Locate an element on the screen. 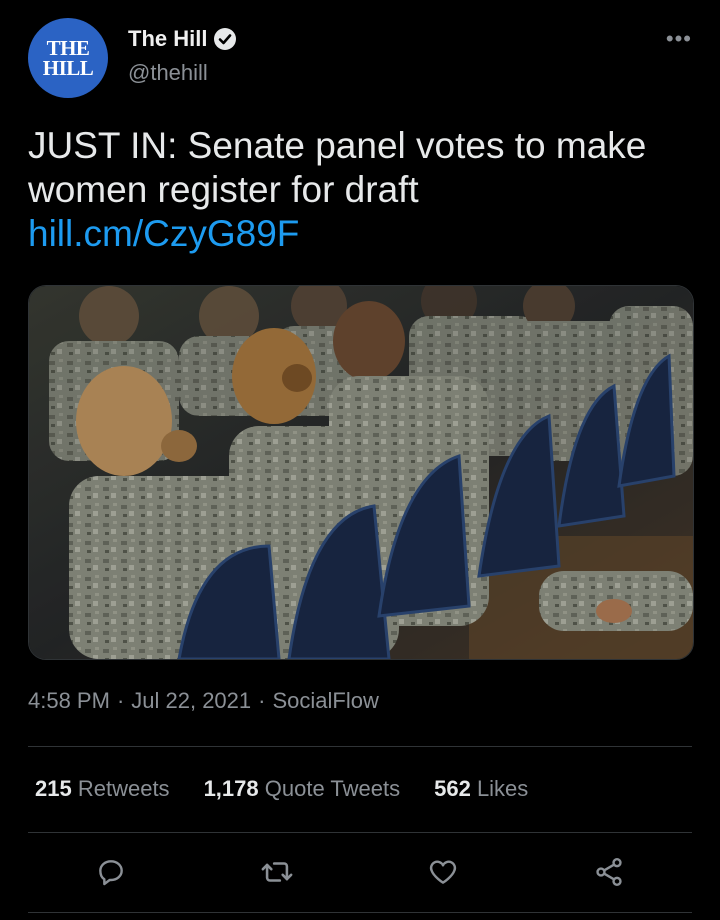 The height and width of the screenshot is (920, 720). retweets-label: Retweets is located at coordinates (123, 788).